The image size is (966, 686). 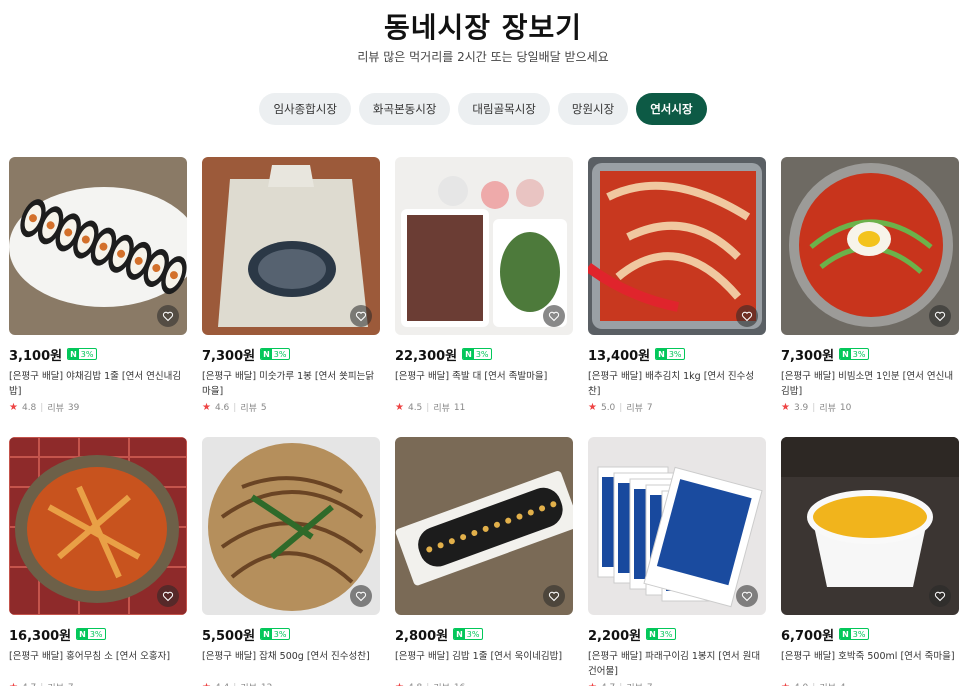 What do you see at coordinates (671, 109) in the screenshot?
I see `tab-market-5: 연서시장` at bounding box center [671, 109].